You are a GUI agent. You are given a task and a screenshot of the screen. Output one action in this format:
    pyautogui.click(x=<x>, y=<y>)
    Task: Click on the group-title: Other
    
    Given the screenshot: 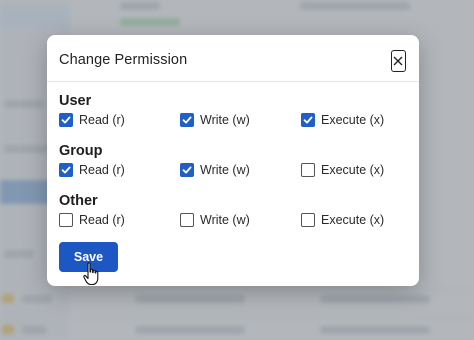 What is the action you would take?
    pyautogui.click(x=78, y=201)
    